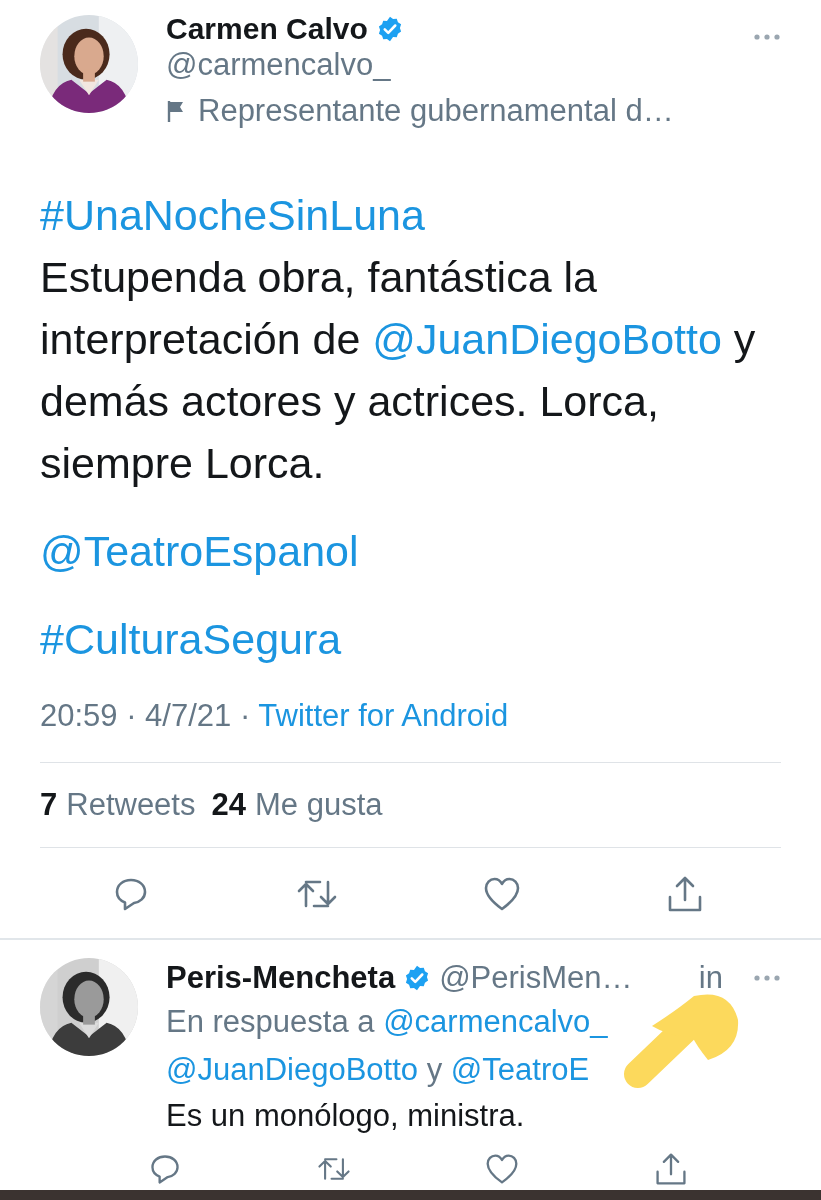 This screenshot has width=821, height=1200. What do you see at coordinates (232, 215) in the screenshot?
I see `hashtag-link: #UnaNocheSinLuna` at bounding box center [232, 215].